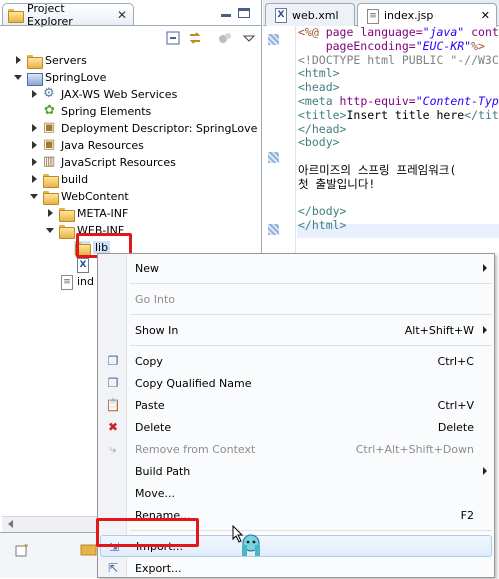 The width and height of the screenshot is (499, 579). What do you see at coordinates (398, 46) in the screenshot?
I see `code-line: pageEncoding="EUC-KR"%>` at bounding box center [398, 46].